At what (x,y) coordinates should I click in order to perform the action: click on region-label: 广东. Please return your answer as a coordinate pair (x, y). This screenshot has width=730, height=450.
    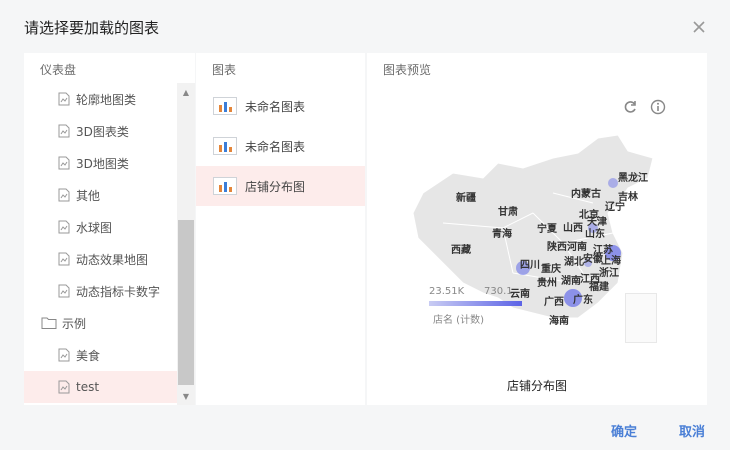
    Looking at the image, I should click on (583, 300).